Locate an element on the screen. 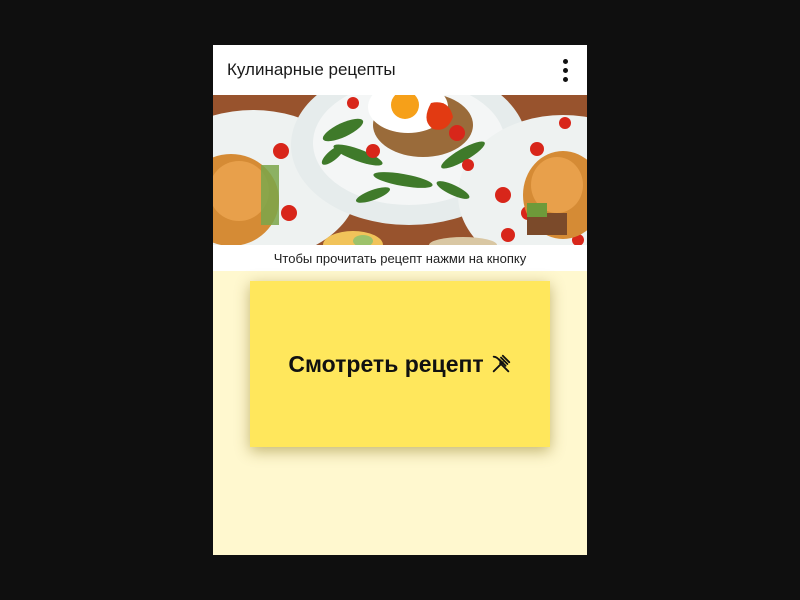 The width and height of the screenshot is (800, 600). app-title: Кулинарные рецепты is located at coordinates (311, 69).